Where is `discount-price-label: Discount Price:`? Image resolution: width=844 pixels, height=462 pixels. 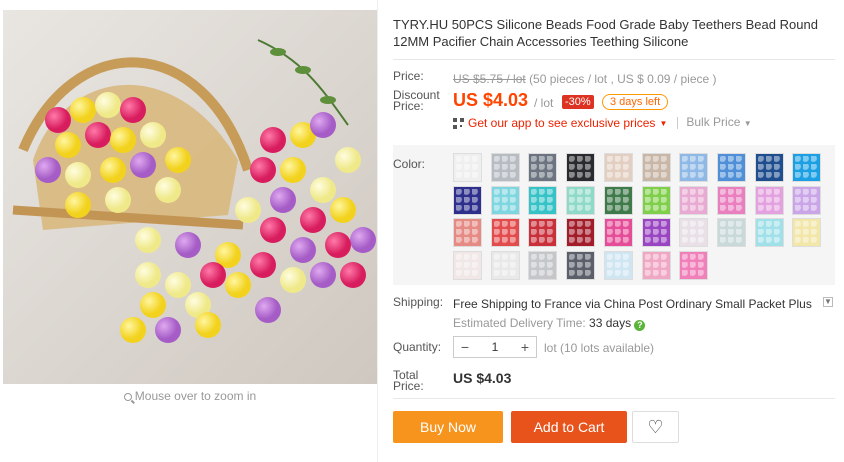
discount-price-label: Discount Price: is located at coordinates (416, 100).